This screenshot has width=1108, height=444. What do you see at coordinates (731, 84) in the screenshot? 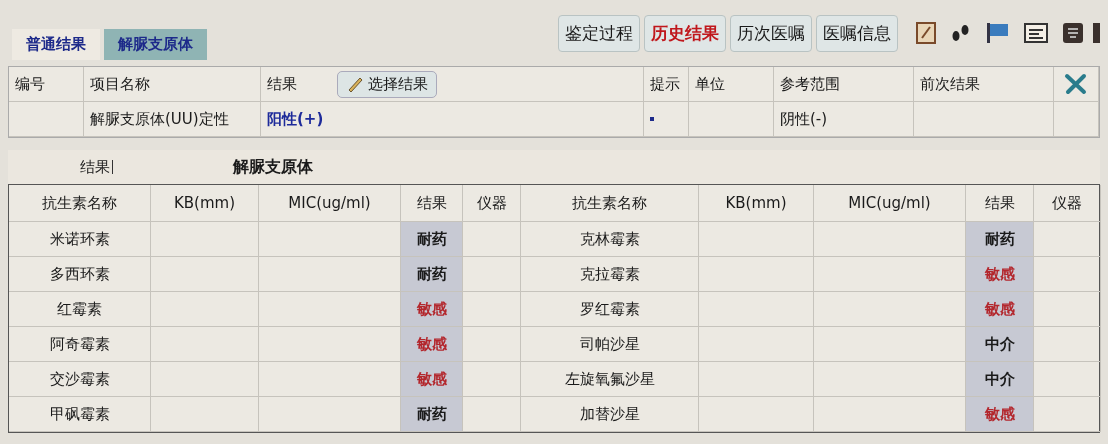
I see `column-header: 单位` at bounding box center [731, 84].